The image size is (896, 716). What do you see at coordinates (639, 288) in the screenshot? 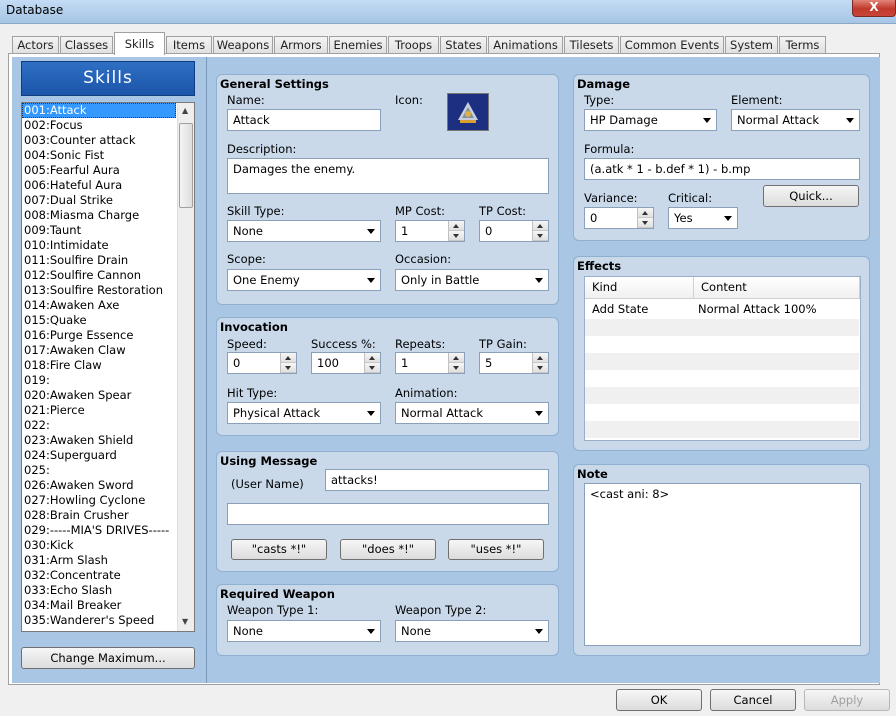
I see `column-header-kind: Kind` at bounding box center [639, 288].